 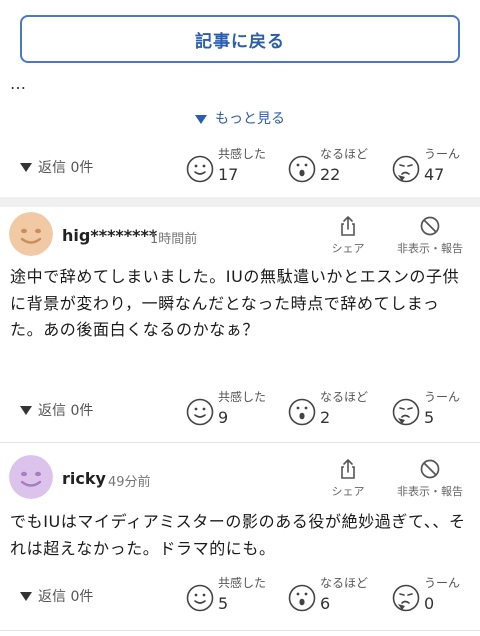 I want to click on reaction-insightful: なるほど 6, so click(x=328, y=595).